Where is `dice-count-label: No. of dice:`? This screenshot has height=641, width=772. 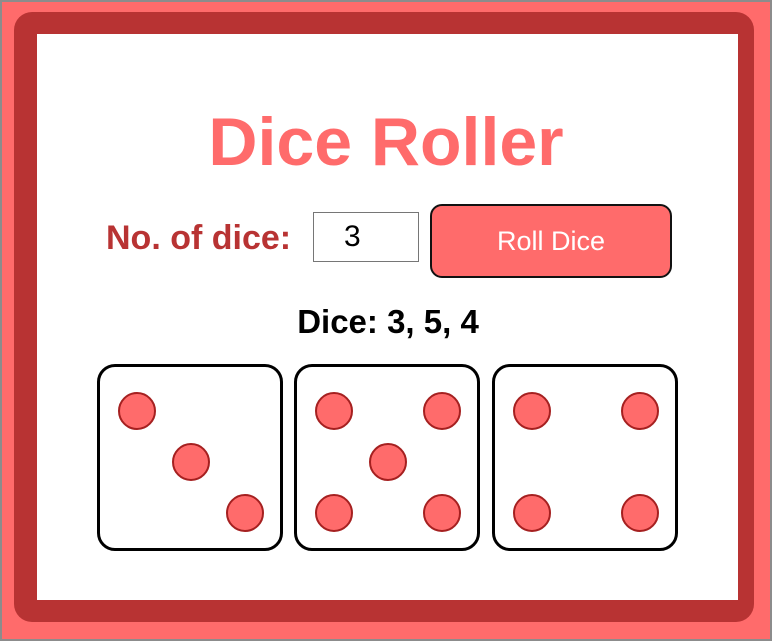 dice-count-label: No. of dice: is located at coordinates (199, 238).